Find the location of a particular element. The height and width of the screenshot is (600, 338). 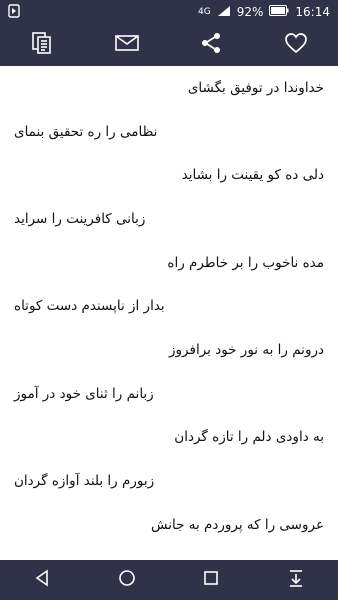

recents-button is located at coordinates (211, 580).